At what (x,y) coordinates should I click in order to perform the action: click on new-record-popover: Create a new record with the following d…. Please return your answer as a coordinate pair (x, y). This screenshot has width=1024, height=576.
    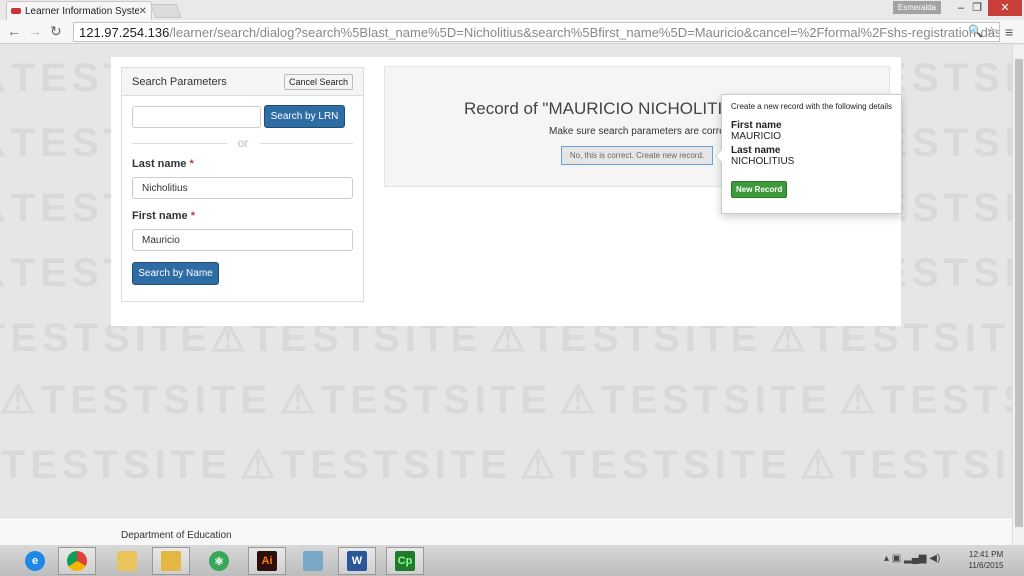
    Looking at the image, I should click on (808, 154).